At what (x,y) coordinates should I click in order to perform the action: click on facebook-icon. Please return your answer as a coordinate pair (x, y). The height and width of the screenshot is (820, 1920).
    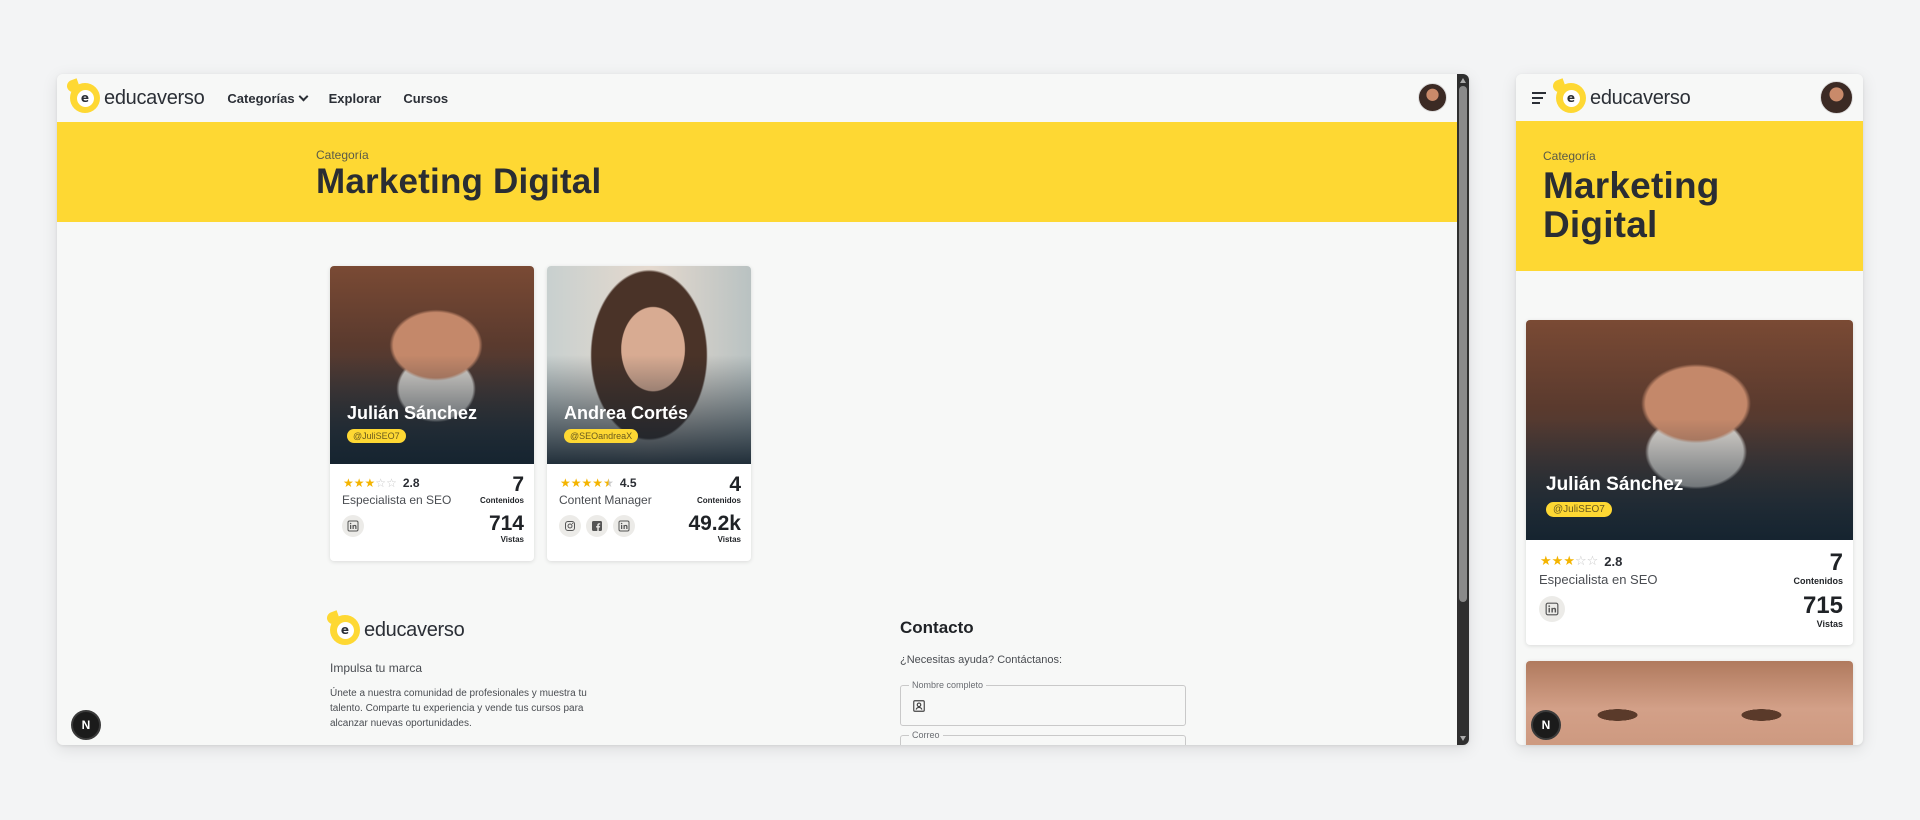
    Looking at the image, I should click on (597, 526).